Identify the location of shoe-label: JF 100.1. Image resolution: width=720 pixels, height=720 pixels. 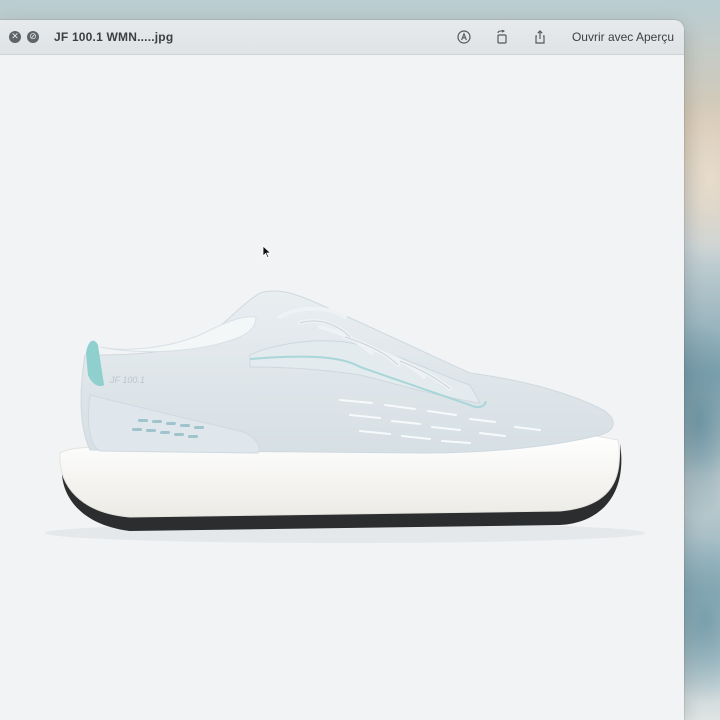
(127, 380).